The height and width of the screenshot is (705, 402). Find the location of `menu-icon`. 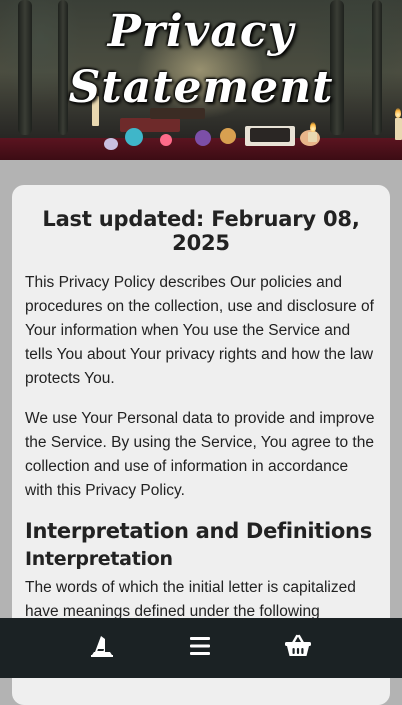

menu-icon is located at coordinates (200, 648).